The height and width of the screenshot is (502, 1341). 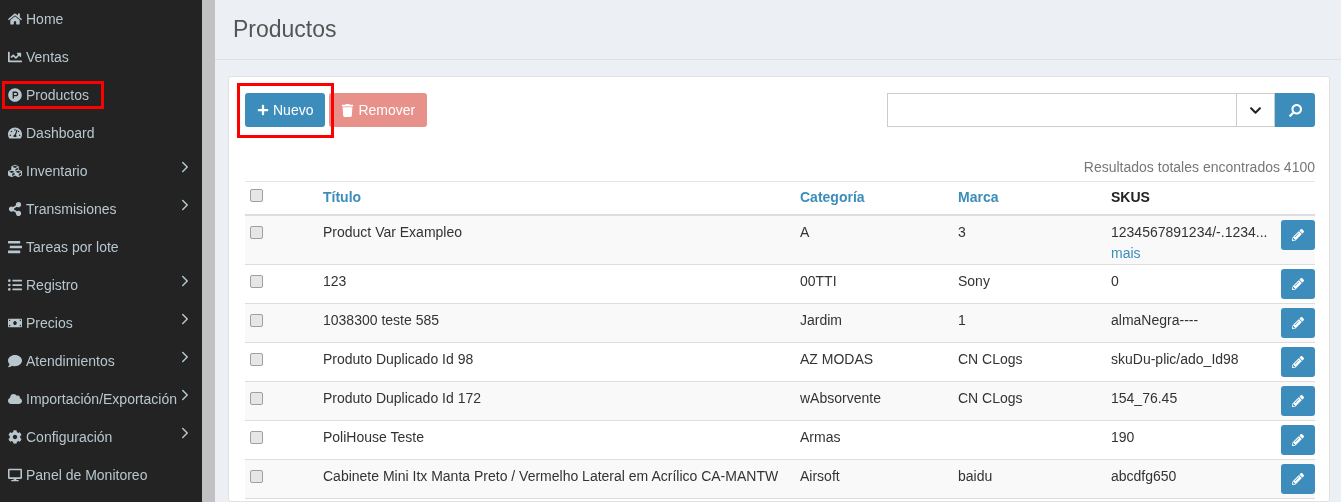 I want to click on table-cell: Cabinete Mini Itx Manta Preto / Vermelho Lateral em Acrílico CA-MANTW, so click(x=551, y=475).